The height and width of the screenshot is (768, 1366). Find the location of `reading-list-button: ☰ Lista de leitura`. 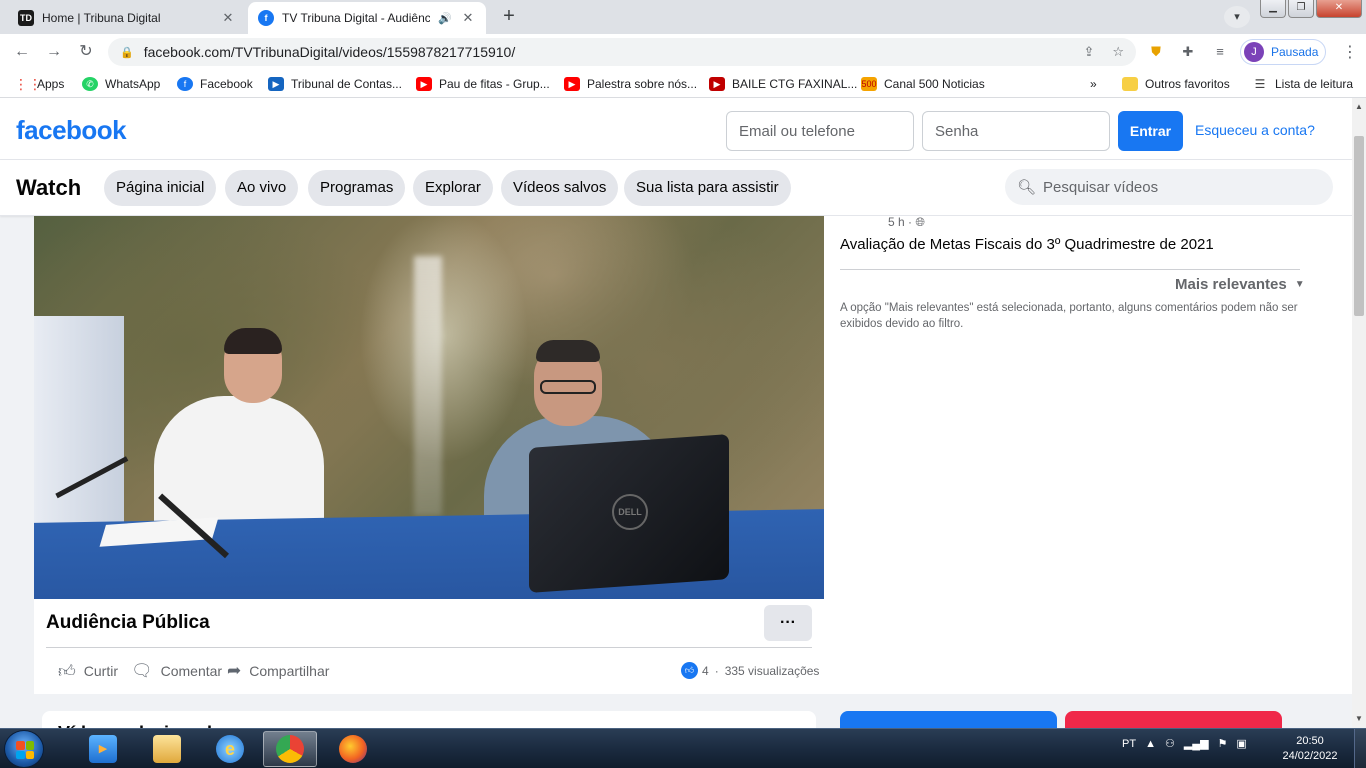

reading-list-button: ☰ Lista de leitura is located at coordinates (1302, 84).